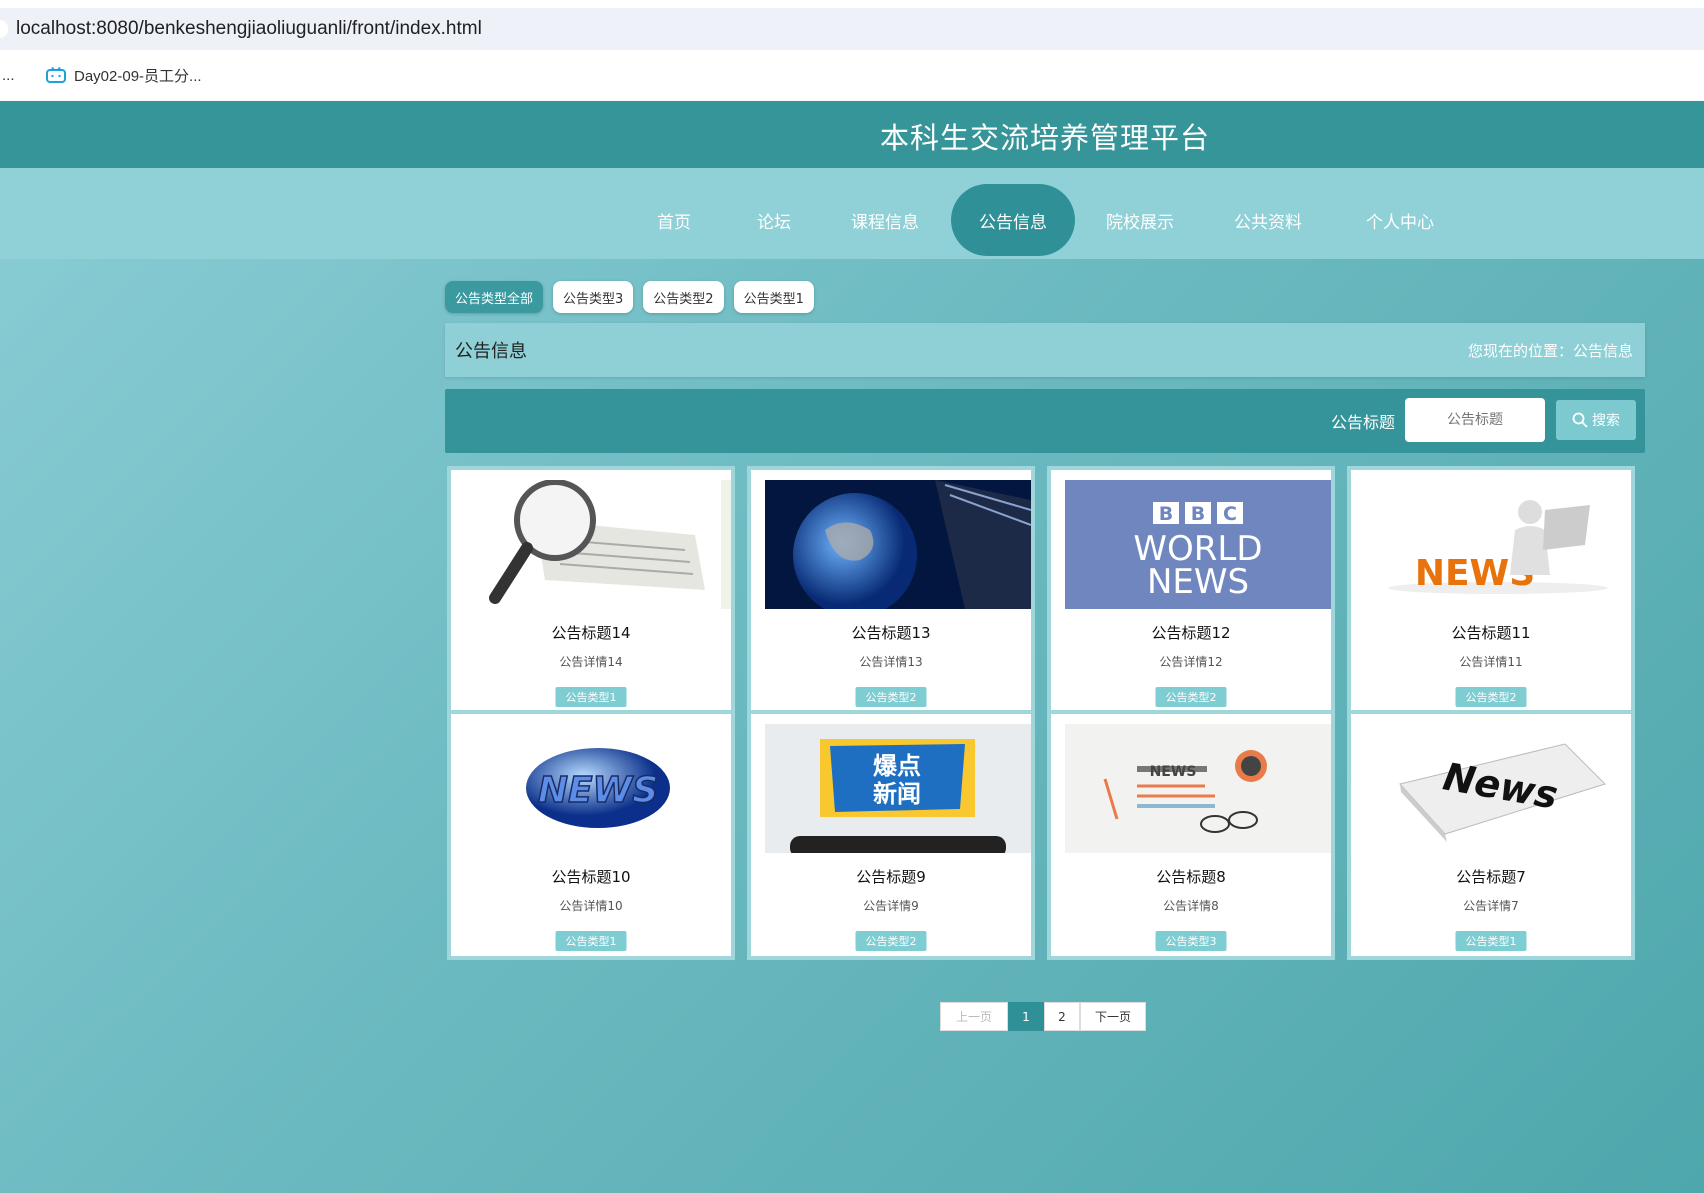  I want to click on nav-schools: 院校展示, so click(1140, 220).